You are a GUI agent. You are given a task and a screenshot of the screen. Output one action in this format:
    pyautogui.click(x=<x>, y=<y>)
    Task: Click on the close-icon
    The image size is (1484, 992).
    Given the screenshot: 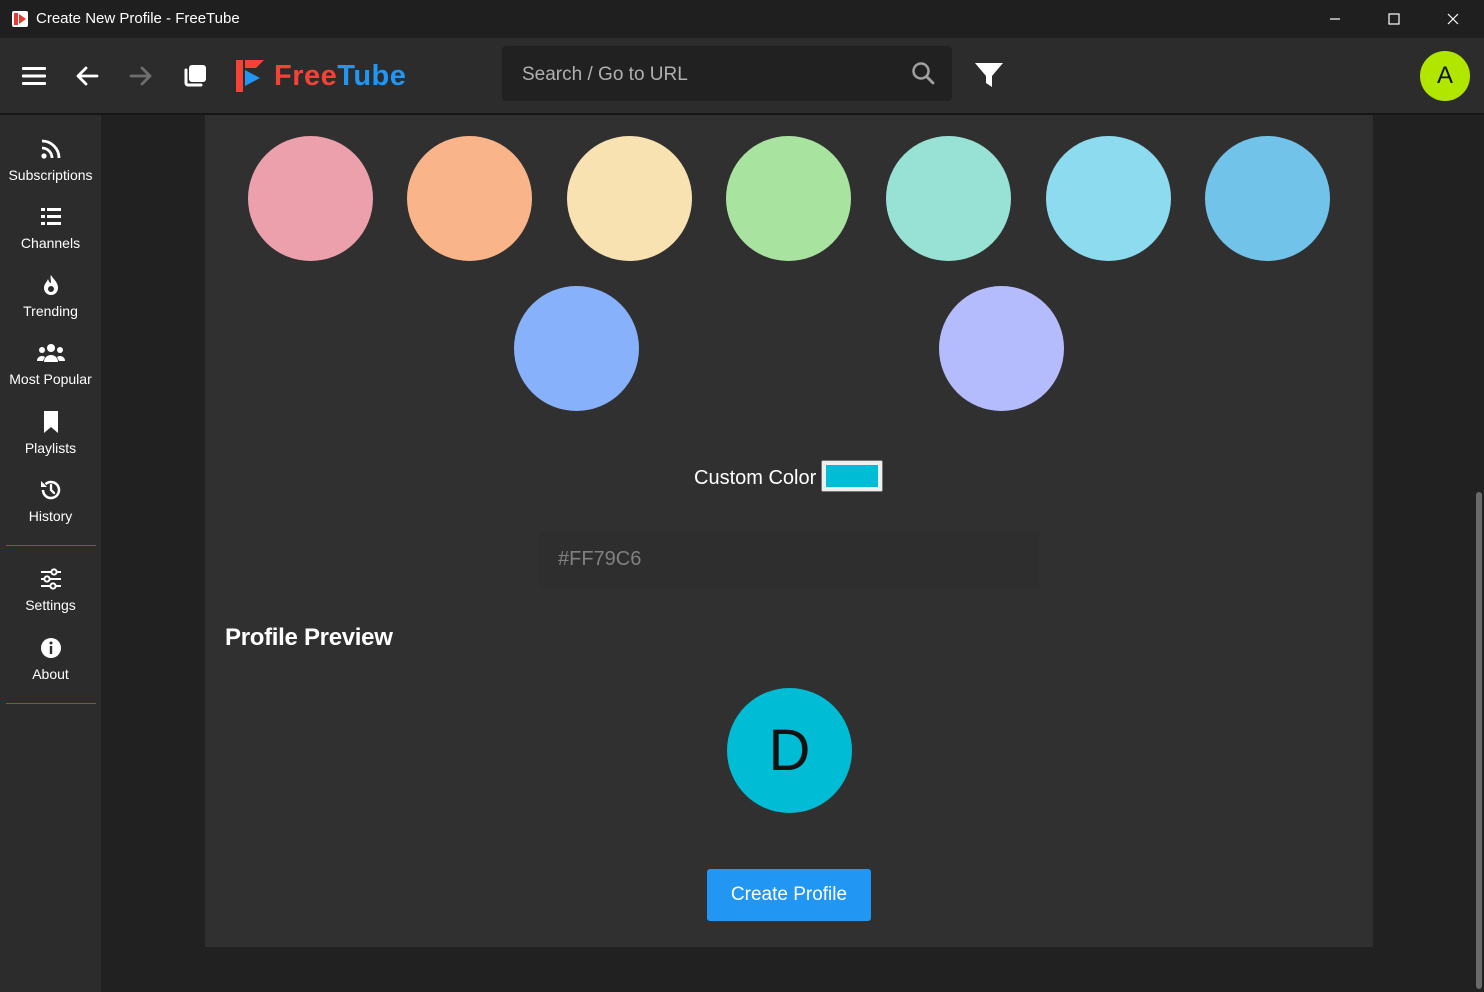 What is the action you would take?
    pyautogui.click(x=1453, y=19)
    